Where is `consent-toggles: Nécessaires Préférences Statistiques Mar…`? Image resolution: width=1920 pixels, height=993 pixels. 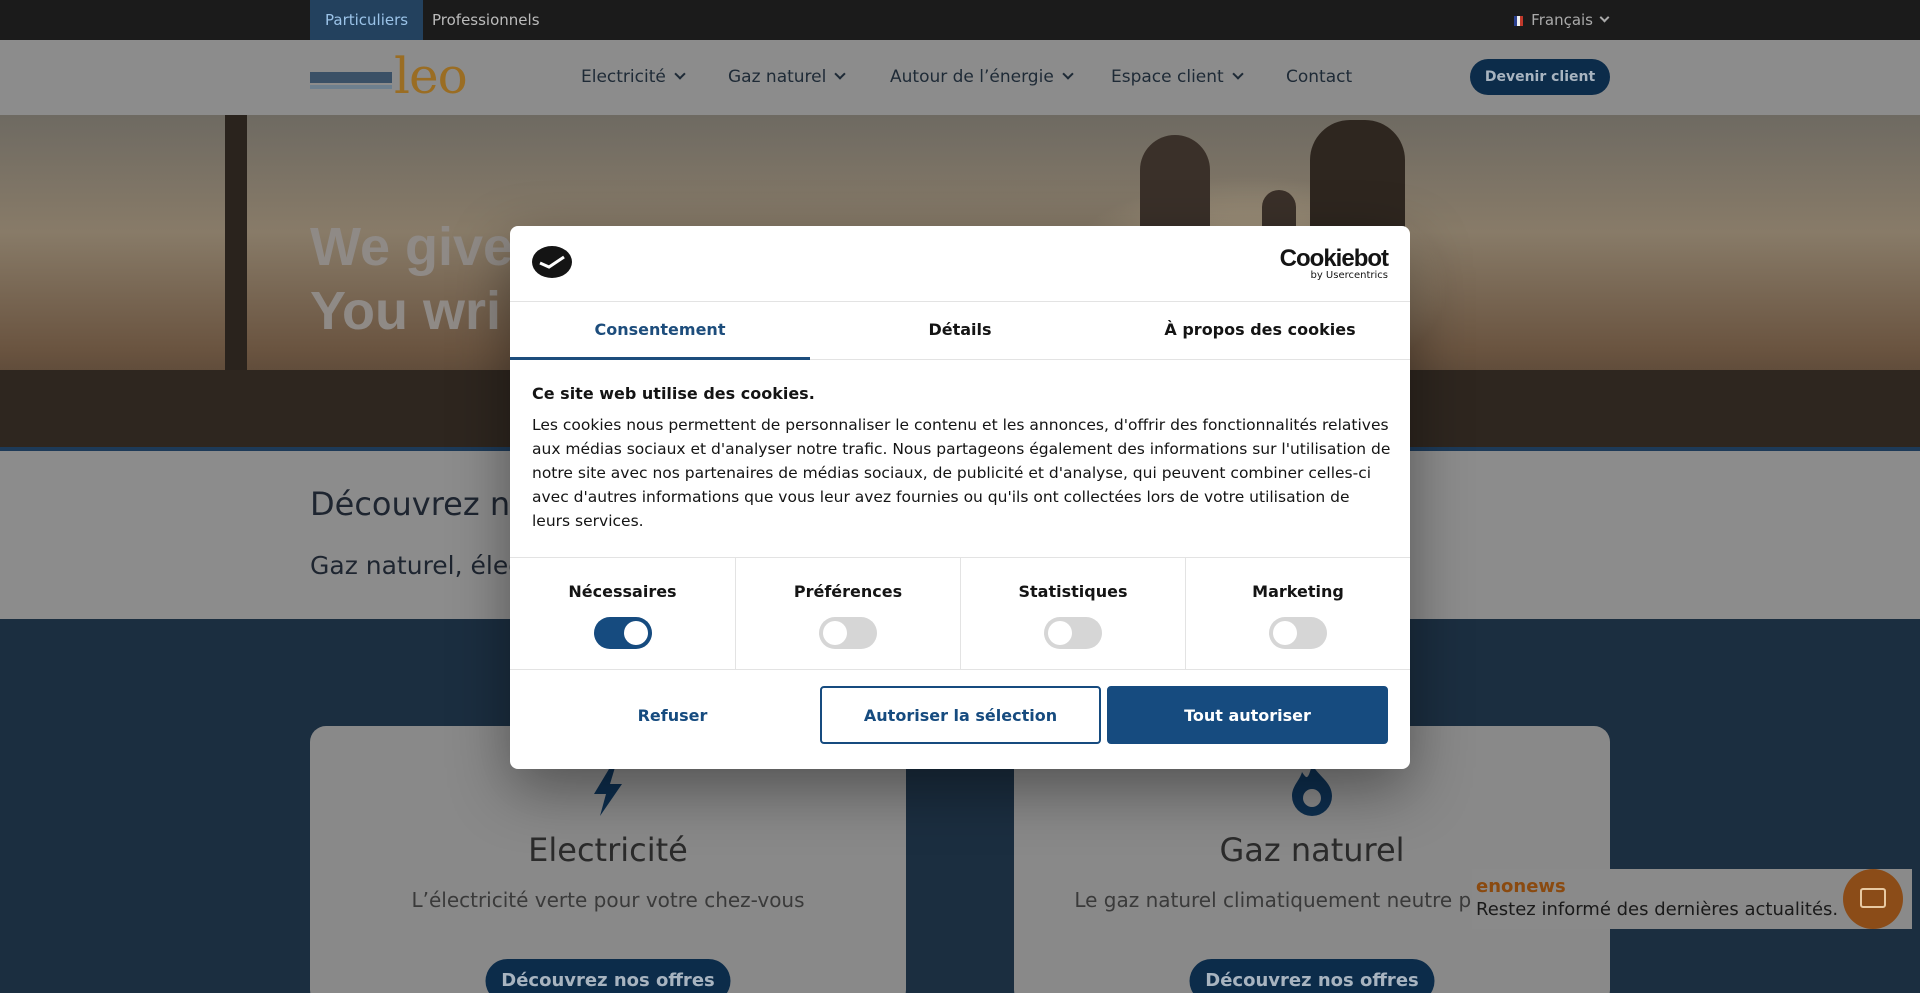 consent-toggles: Nécessaires Préférences Statistiques Mar… is located at coordinates (960, 613).